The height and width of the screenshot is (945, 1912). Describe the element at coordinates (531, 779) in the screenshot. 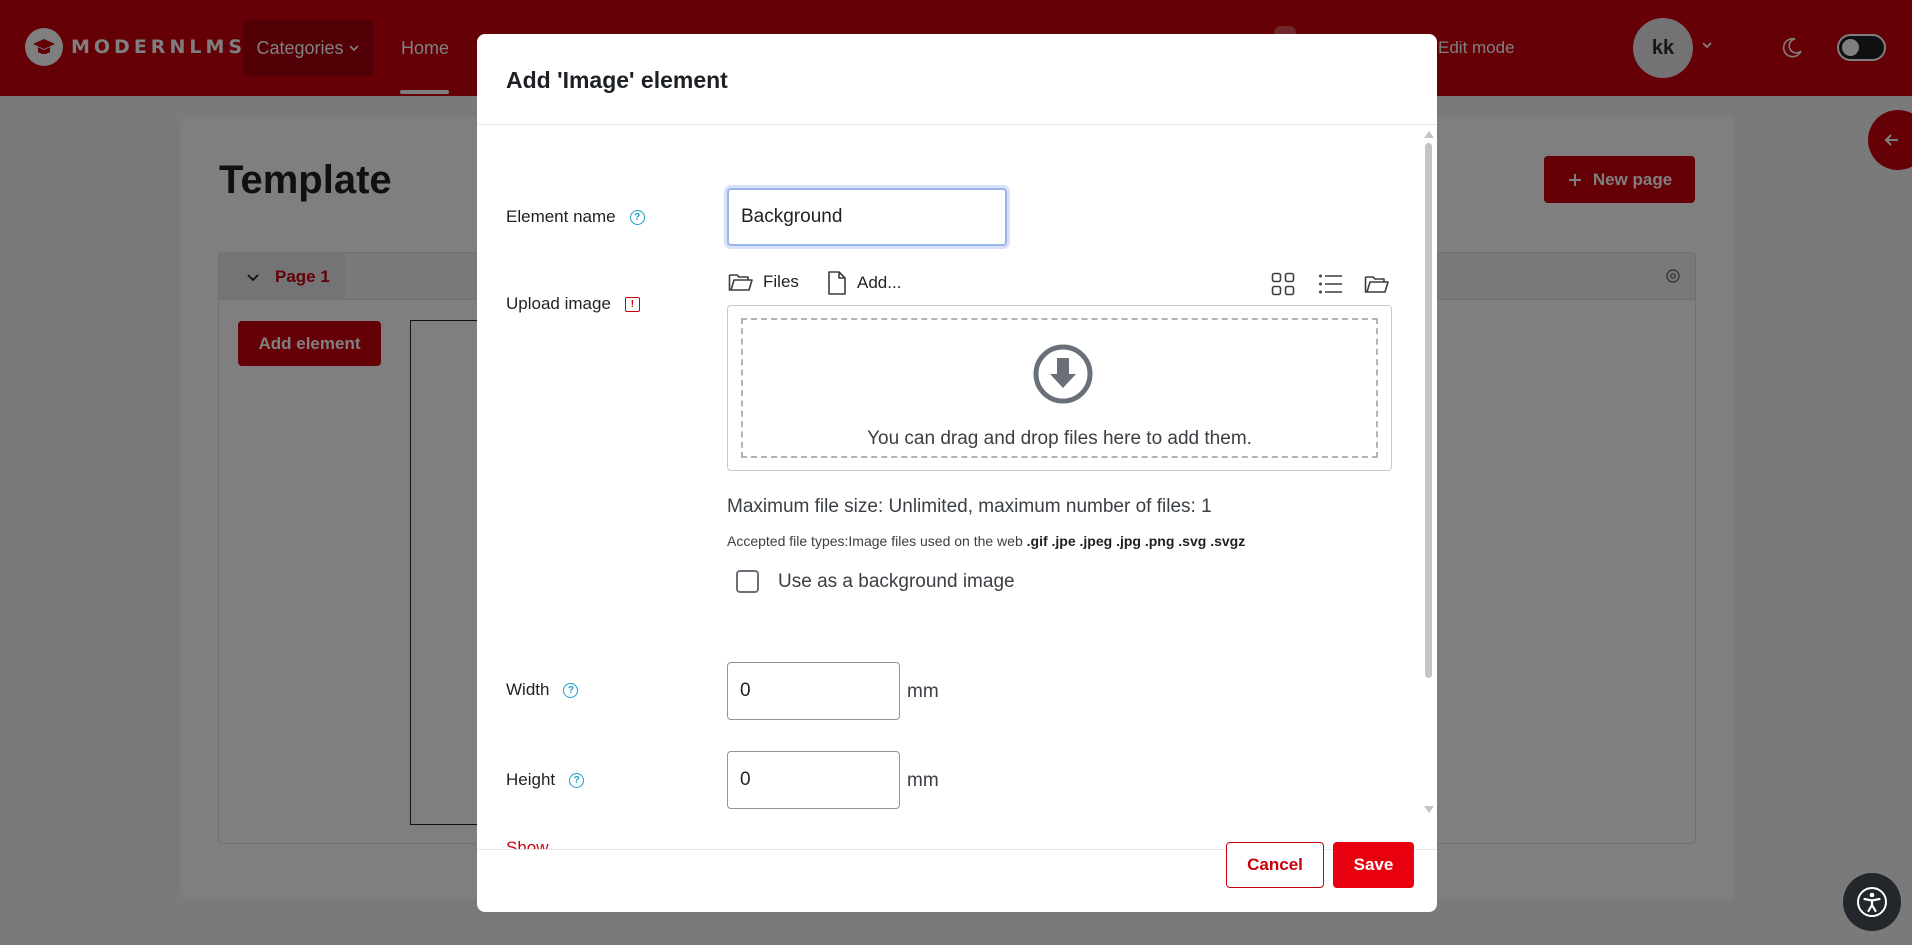

I see `height-text: Height` at that location.